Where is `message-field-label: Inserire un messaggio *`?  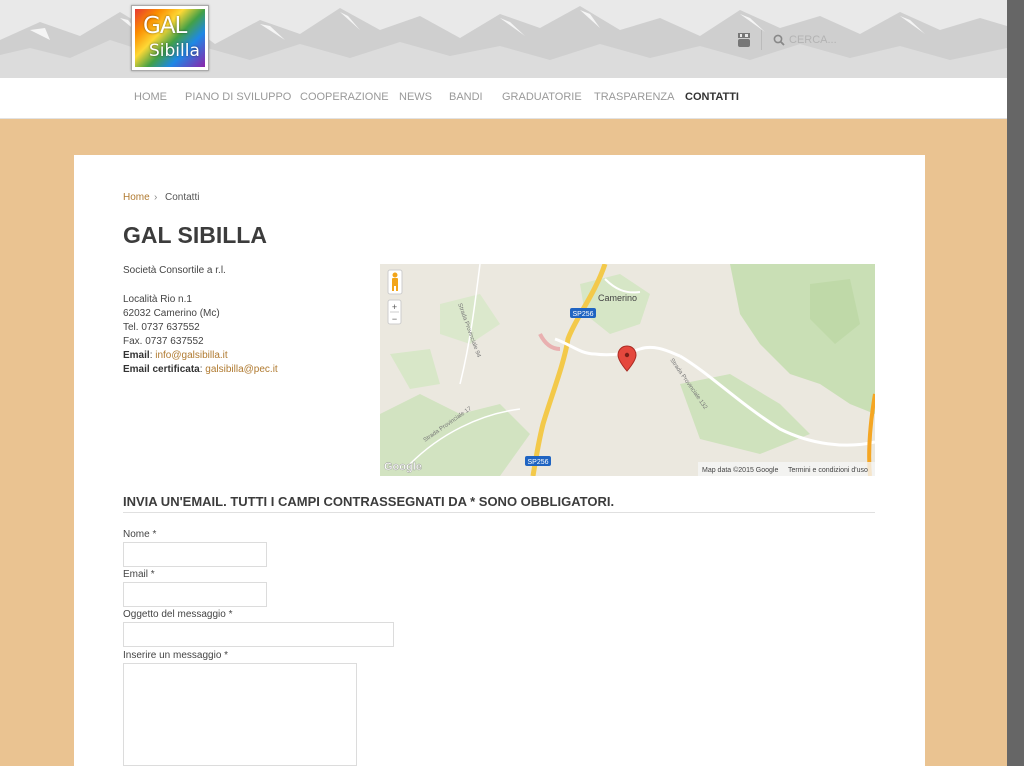 message-field-label: Inserire un messaggio * is located at coordinates (176, 655).